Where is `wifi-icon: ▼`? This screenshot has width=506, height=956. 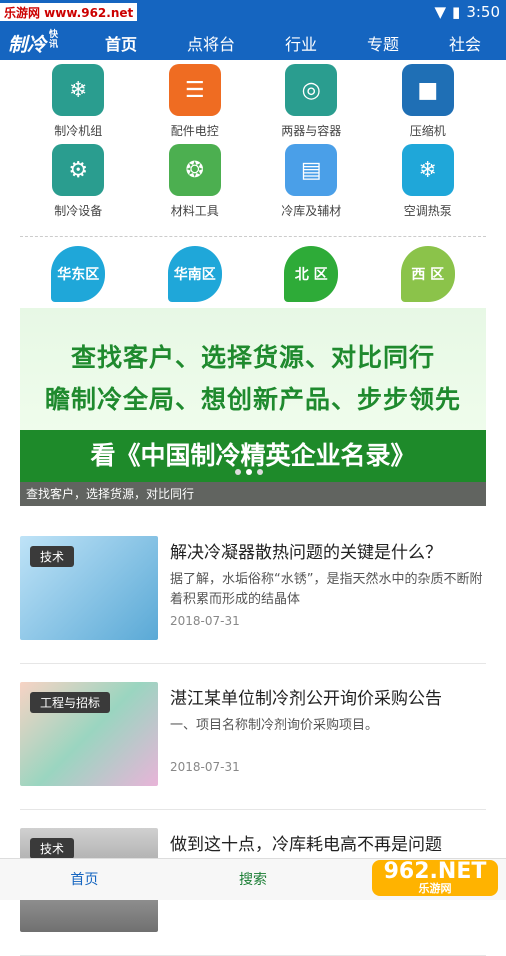 wifi-icon: ▼ is located at coordinates (440, 12).